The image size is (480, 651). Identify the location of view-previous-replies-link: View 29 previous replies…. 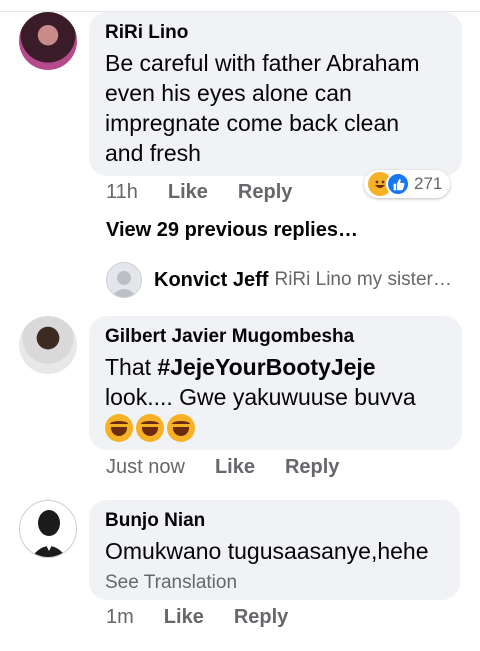
(232, 230).